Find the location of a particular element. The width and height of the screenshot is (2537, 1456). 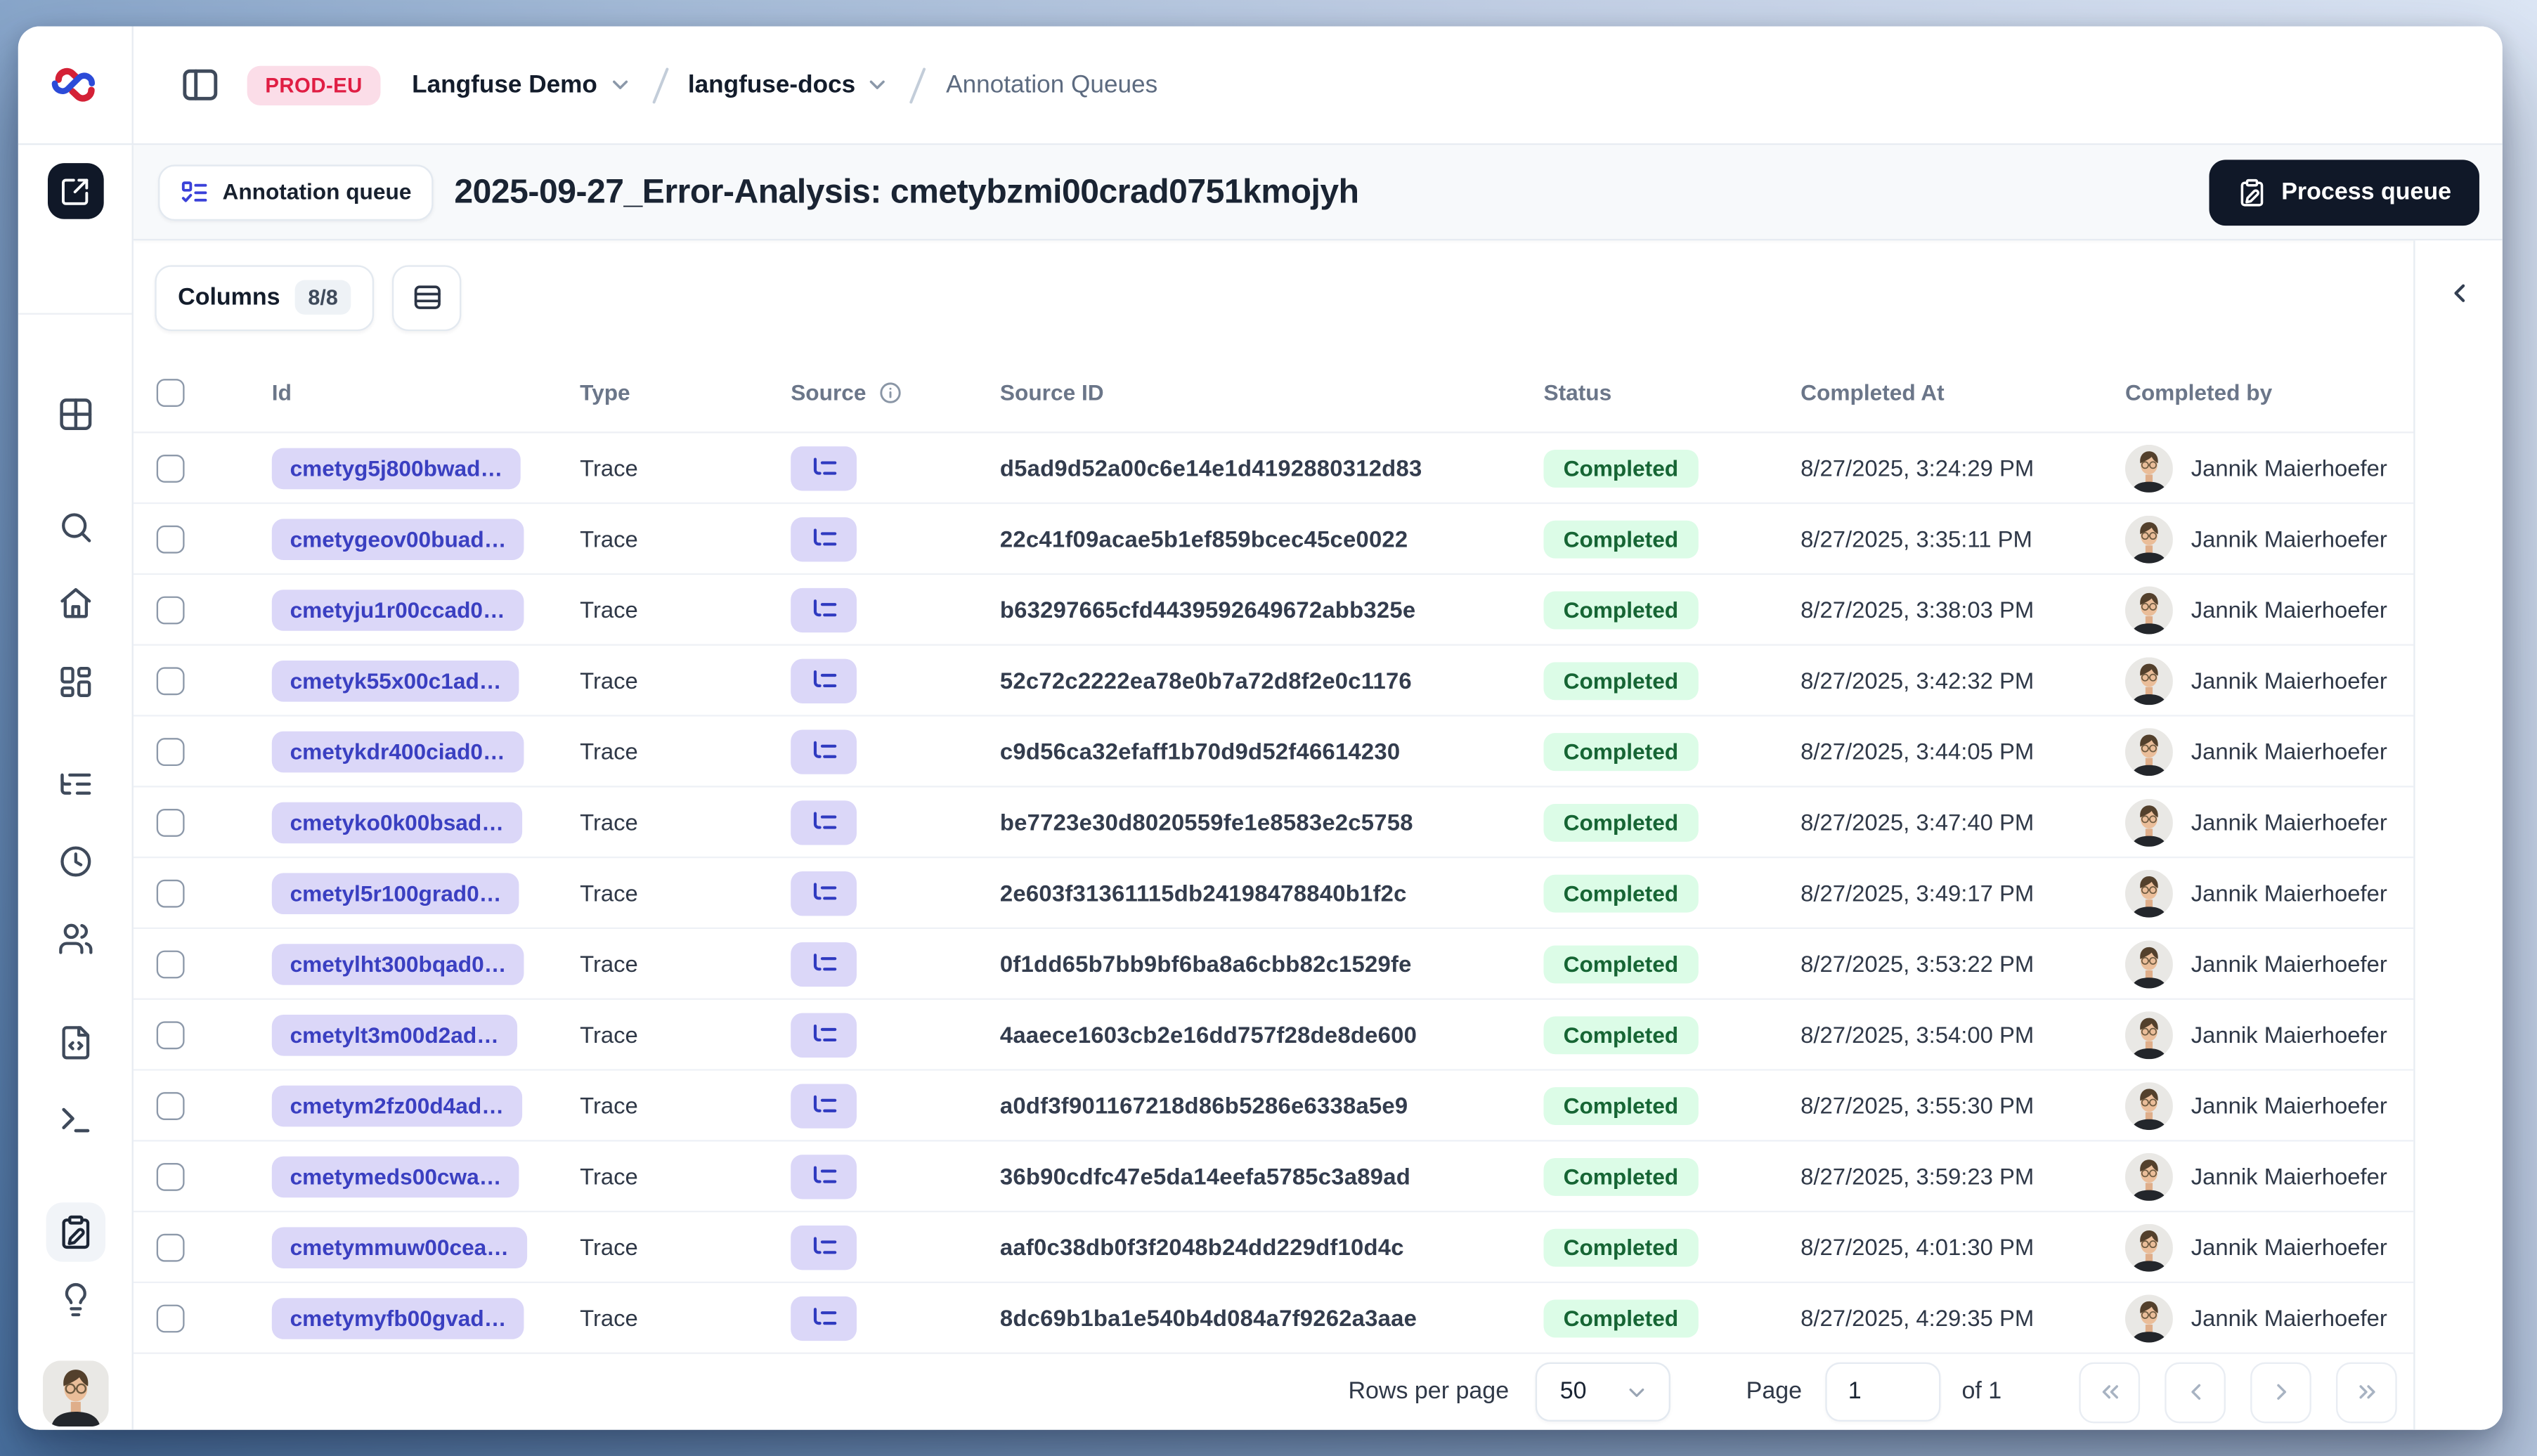

langfuse-logo-icon is located at coordinates (73, 84).